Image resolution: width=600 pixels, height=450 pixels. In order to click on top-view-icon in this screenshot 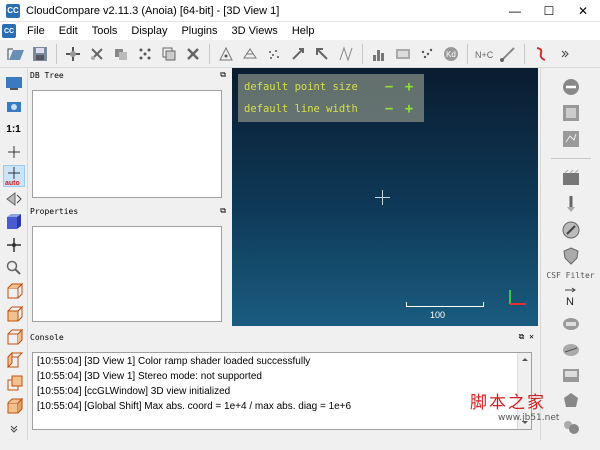, I will do `click(14, 291)`.